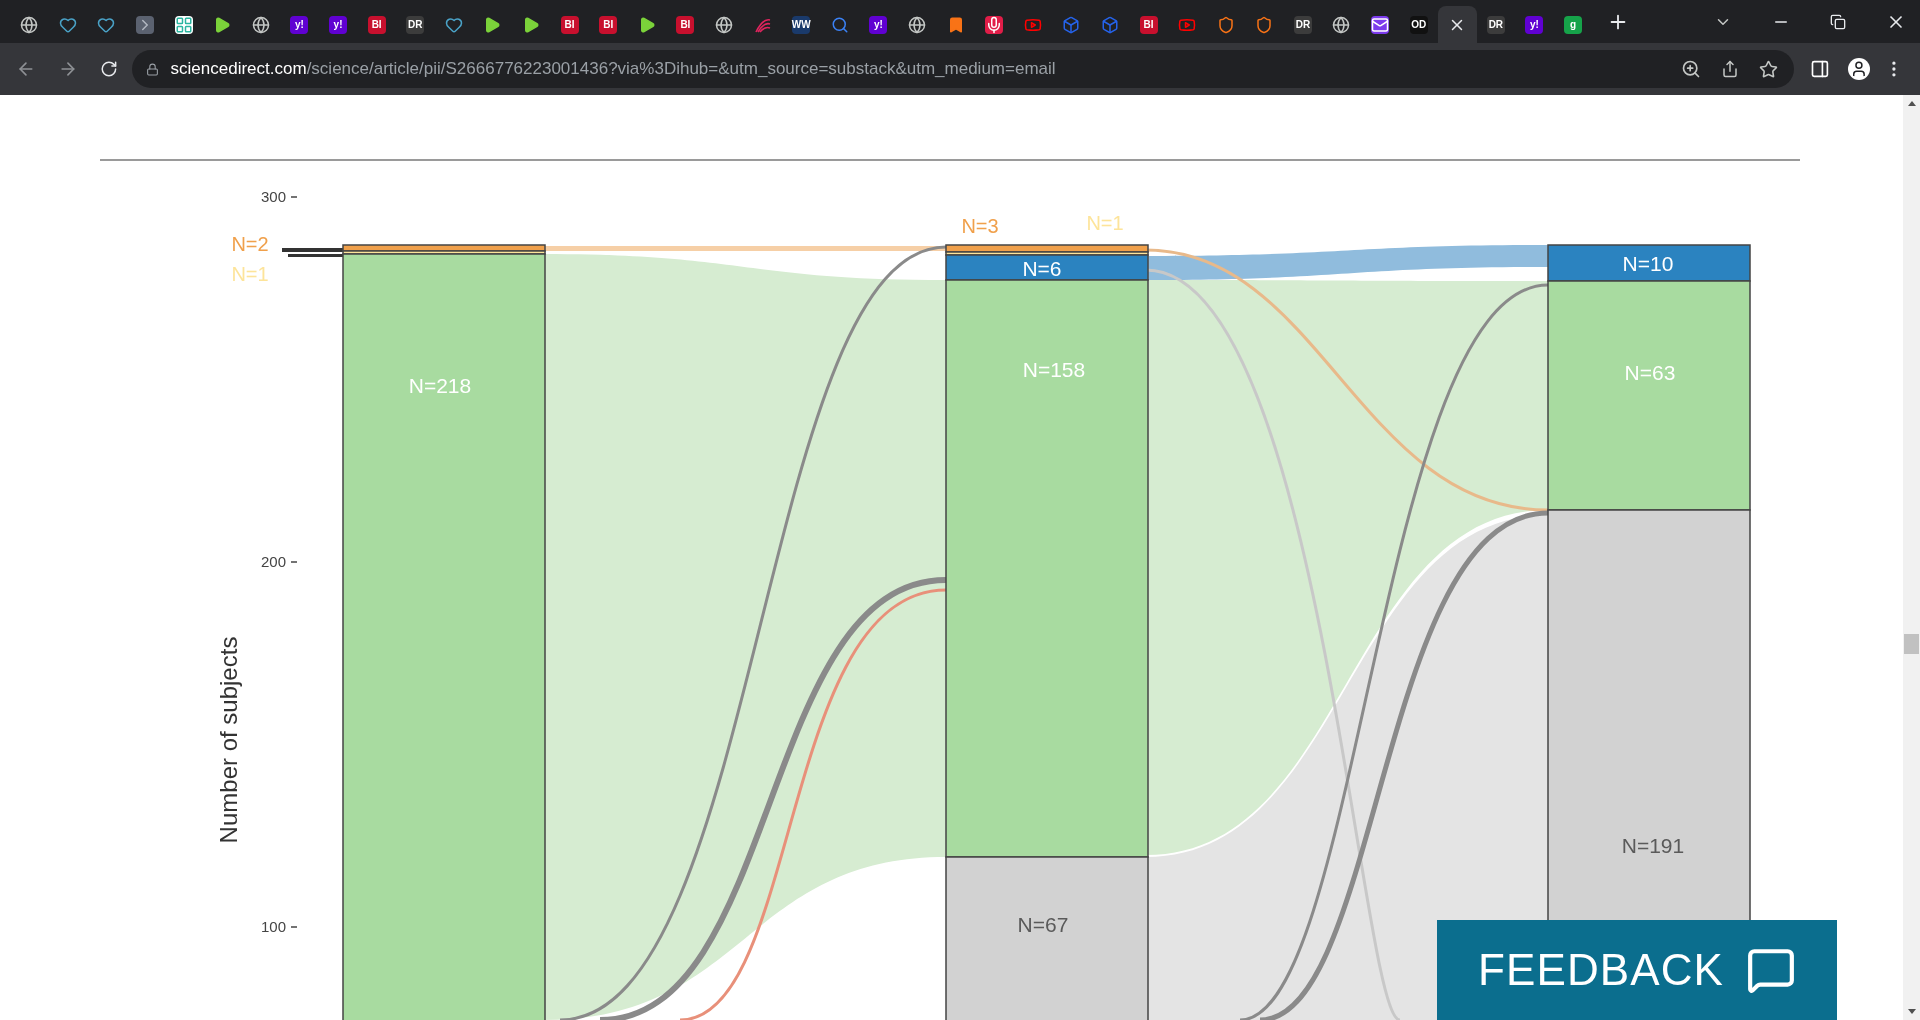 The width and height of the screenshot is (1920, 1020). Describe the element at coordinates (273, 926) in the screenshot. I see `y-tick-label: 100` at that location.